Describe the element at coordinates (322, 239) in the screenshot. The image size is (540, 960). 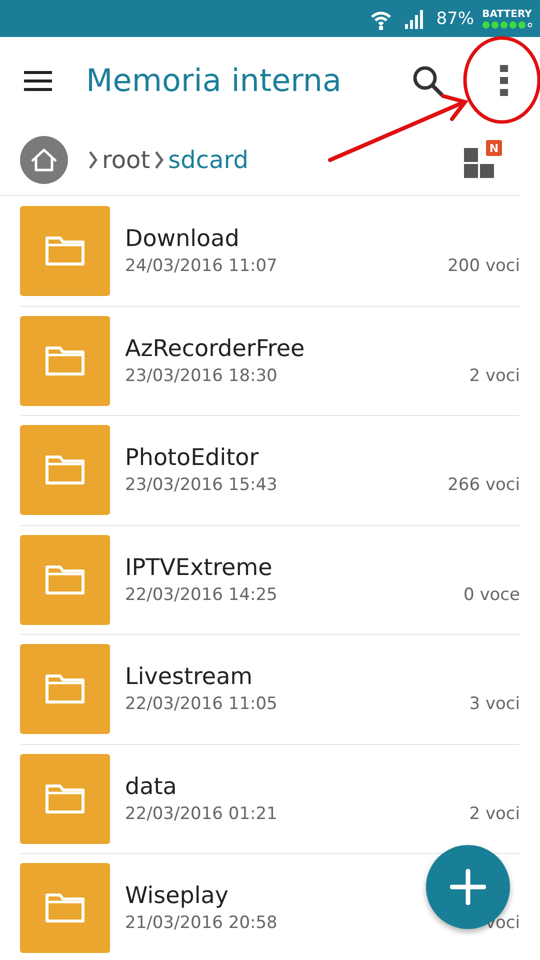
I see `folder-name: Download` at that location.